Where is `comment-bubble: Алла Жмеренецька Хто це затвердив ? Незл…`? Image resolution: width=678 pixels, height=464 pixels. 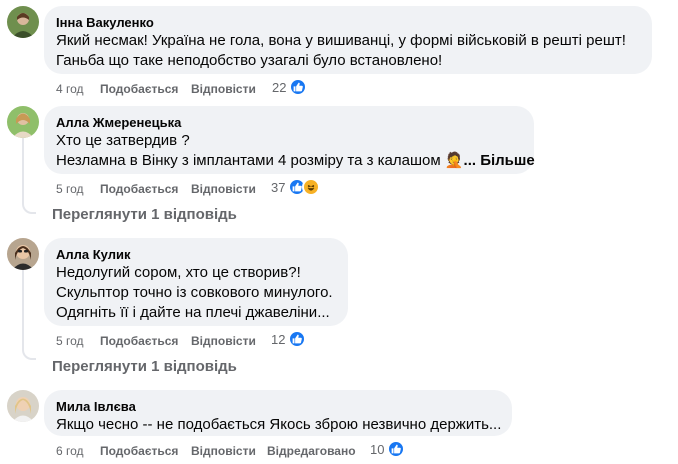
comment-bubble: Алла Жмеренецька Хто це затвердив ? Незл… is located at coordinates (289, 140).